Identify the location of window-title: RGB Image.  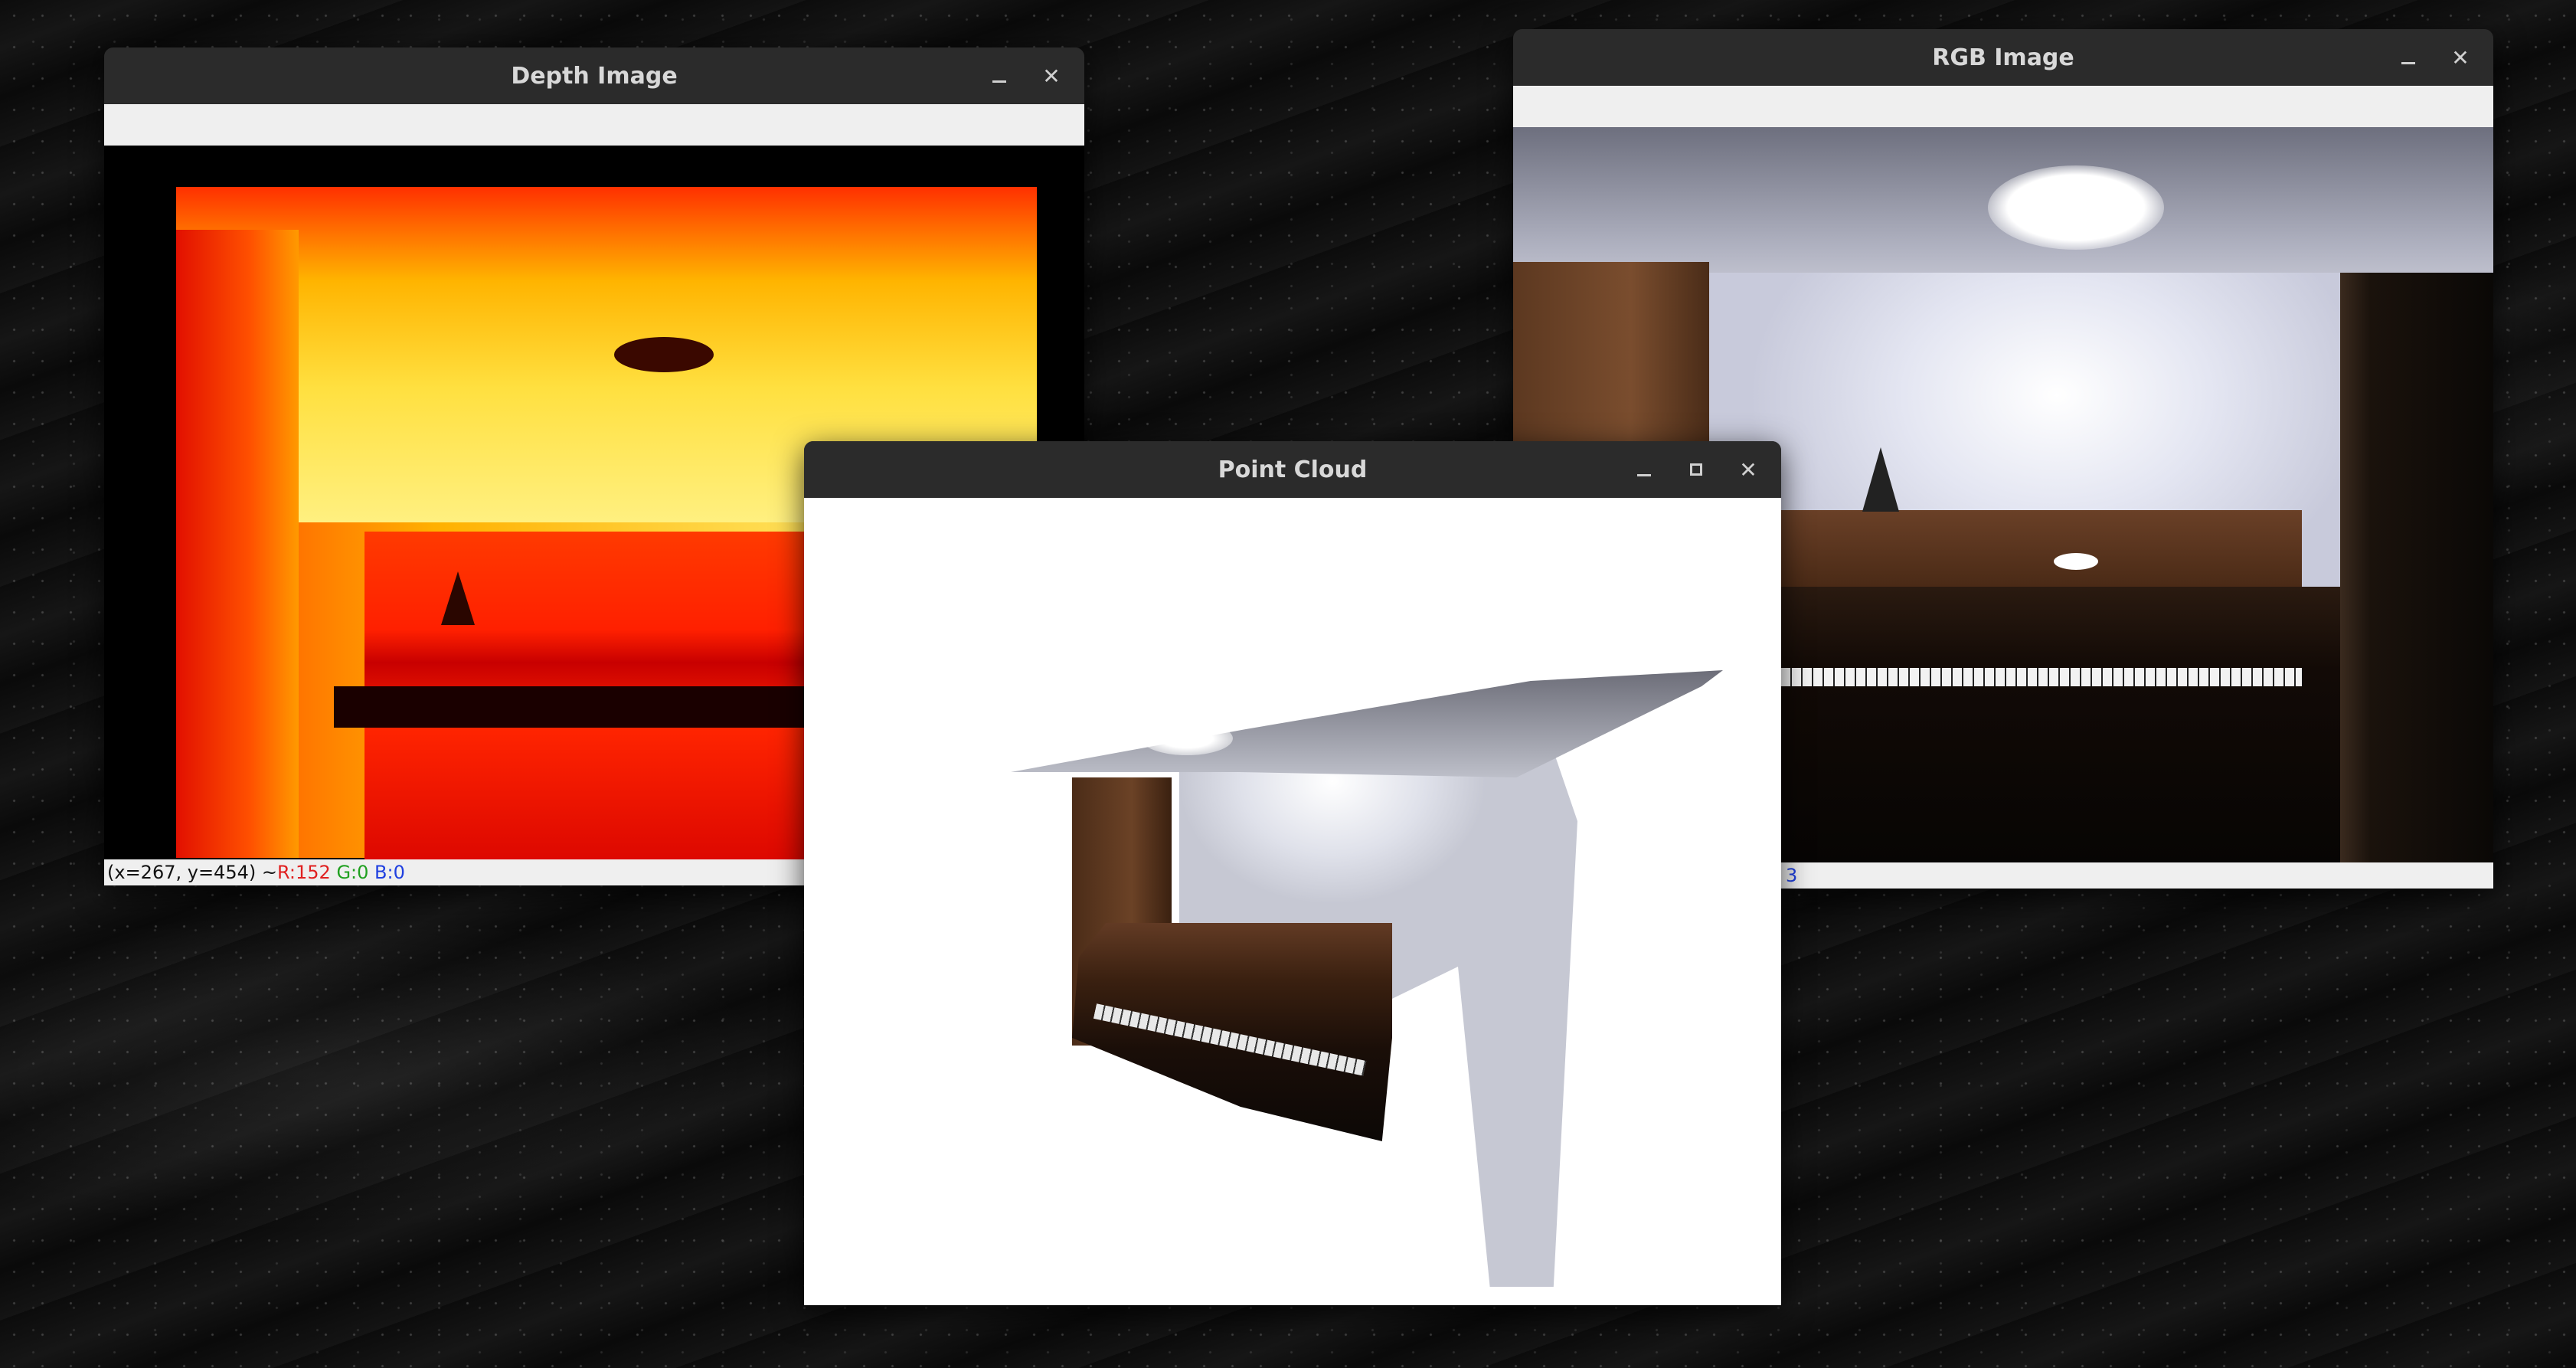
(2003, 57).